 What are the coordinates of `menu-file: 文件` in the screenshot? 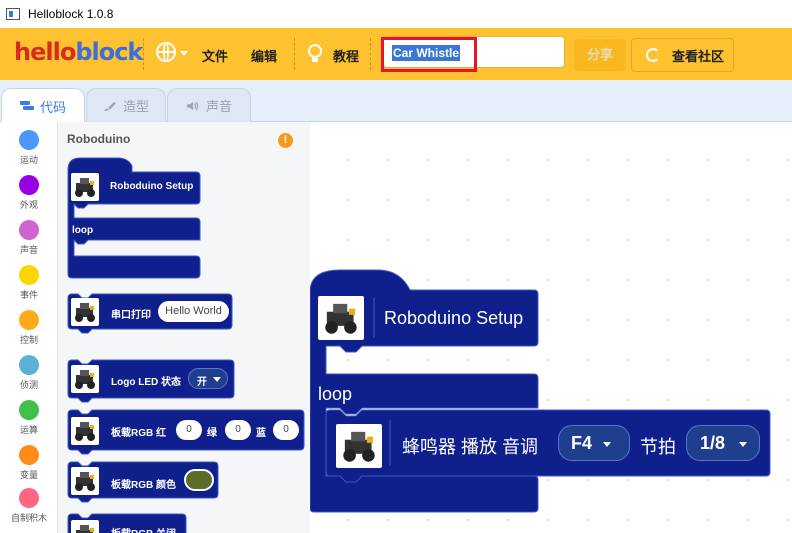 It's located at (215, 55).